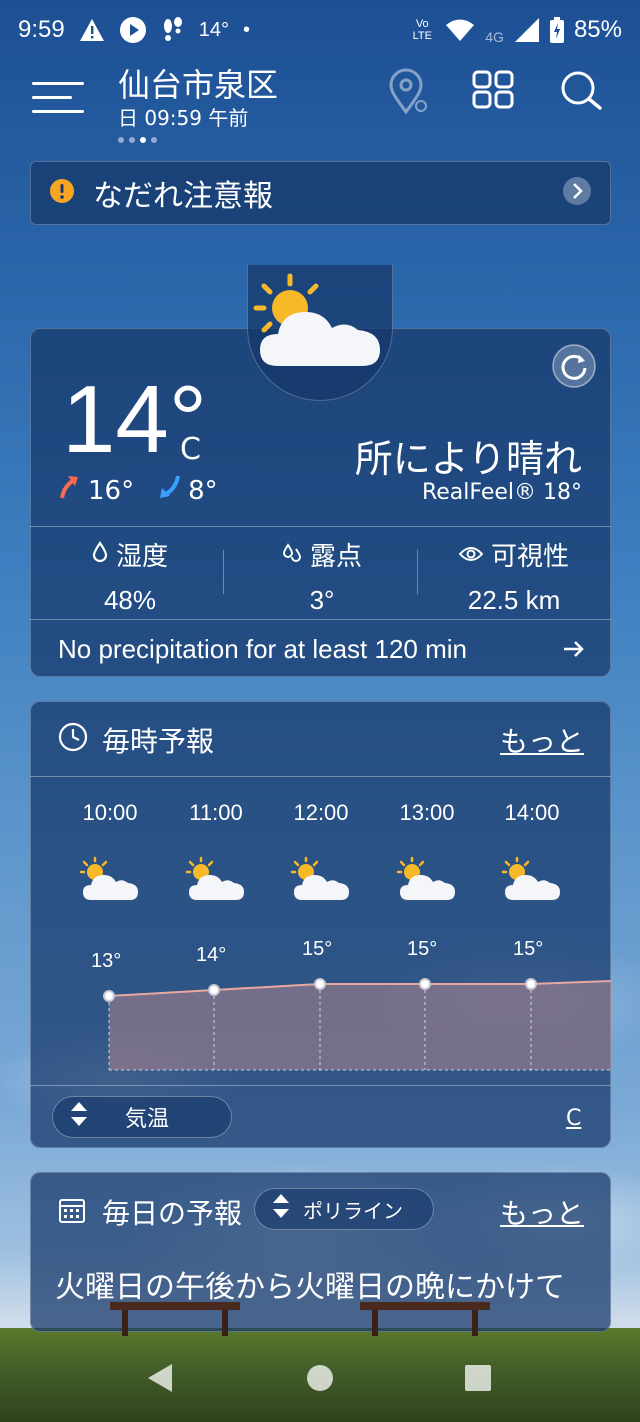  I want to click on daily-view-selector: ポリライン, so click(344, 1209).